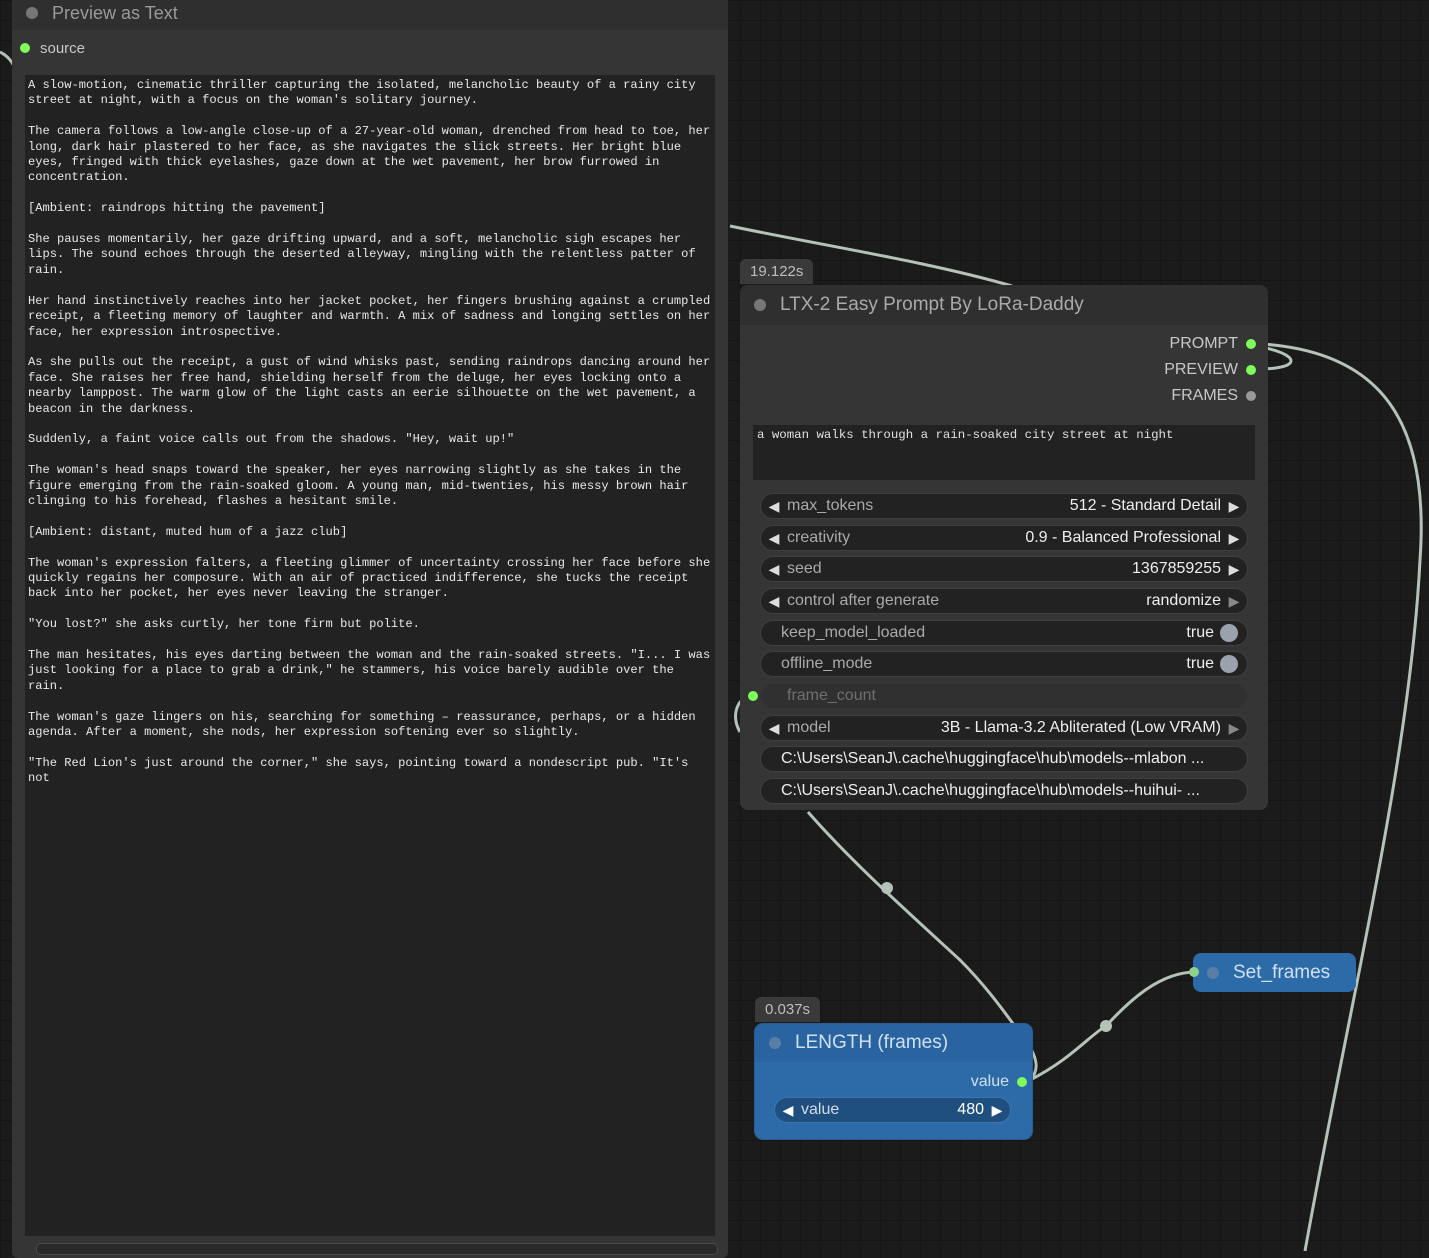  What do you see at coordinates (1251, 370) in the screenshot?
I see `output-preview-slot` at bounding box center [1251, 370].